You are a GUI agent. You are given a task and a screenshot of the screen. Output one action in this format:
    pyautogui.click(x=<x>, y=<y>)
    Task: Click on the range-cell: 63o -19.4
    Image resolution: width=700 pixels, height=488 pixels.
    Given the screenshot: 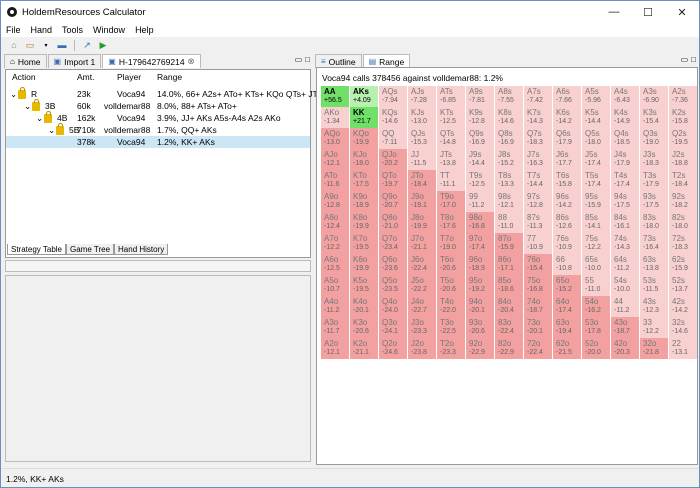 What is the action you would take?
    pyautogui.click(x=567, y=327)
    